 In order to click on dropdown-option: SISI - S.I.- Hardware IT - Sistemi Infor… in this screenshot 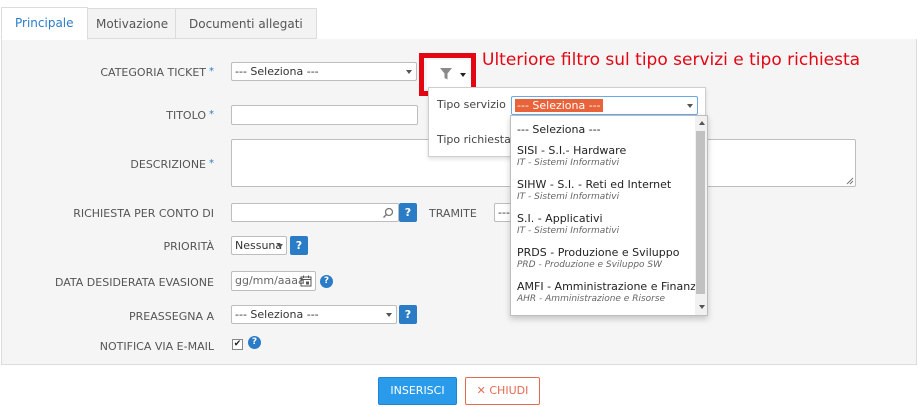, I will do `click(607, 156)`.